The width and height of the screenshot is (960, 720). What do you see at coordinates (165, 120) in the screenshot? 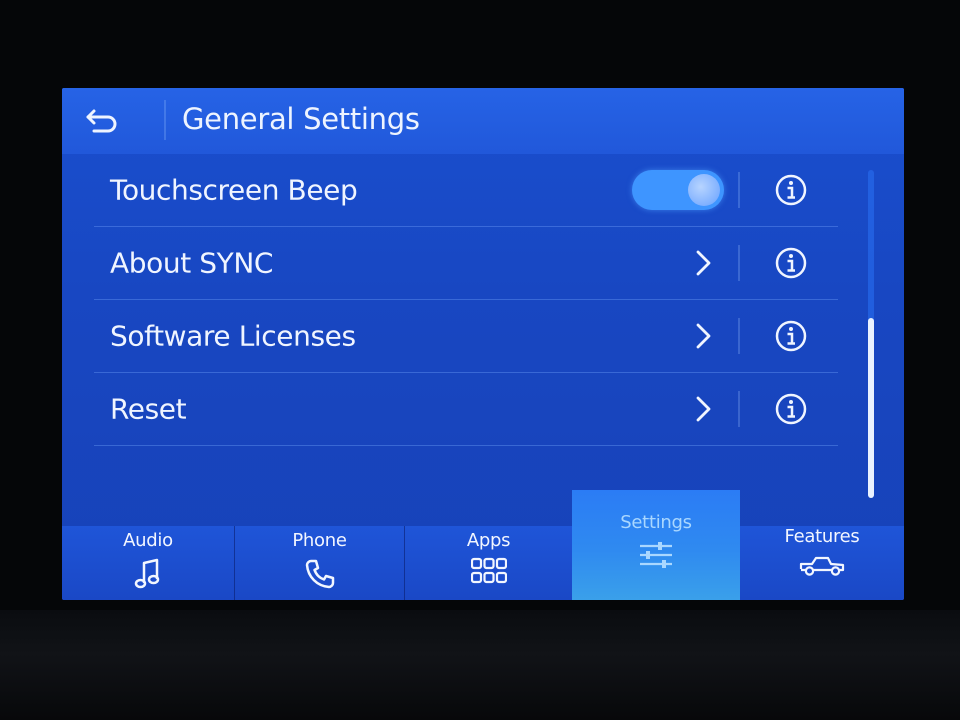
I see `header-divider` at bounding box center [165, 120].